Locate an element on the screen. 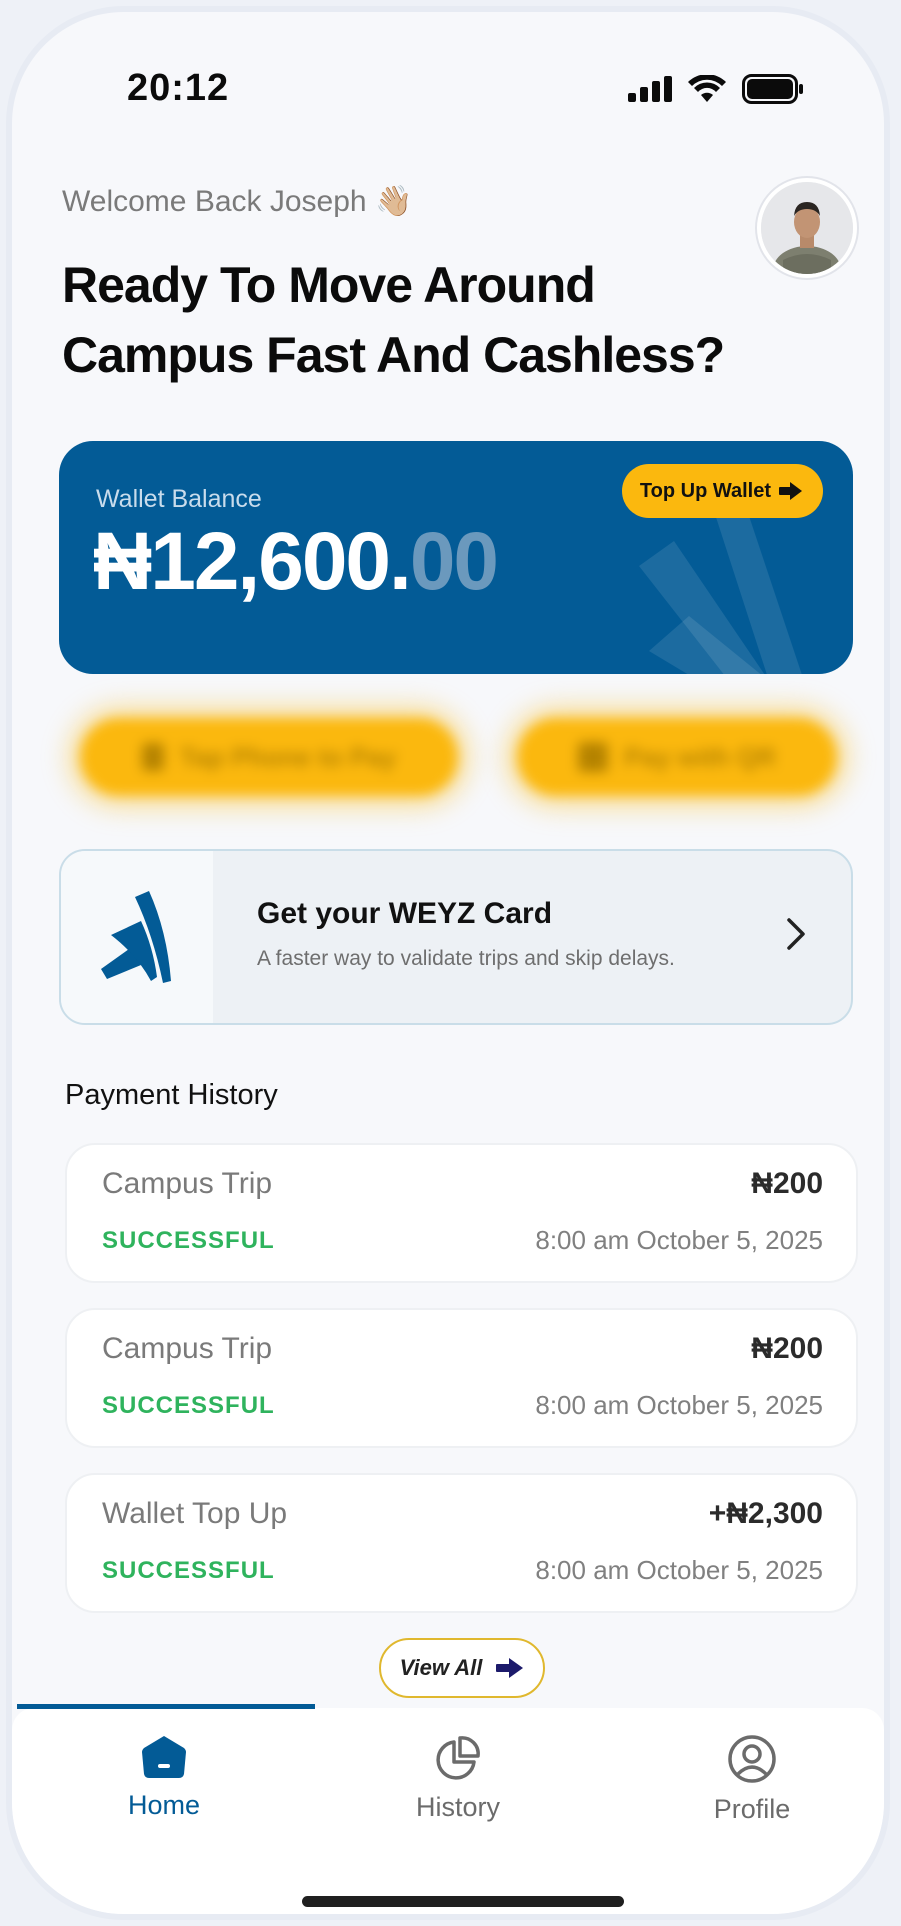 This screenshot has height=1926, width=901. wallet-balance-amount: ₦12,600.00 is located at coordinates (296, 562).